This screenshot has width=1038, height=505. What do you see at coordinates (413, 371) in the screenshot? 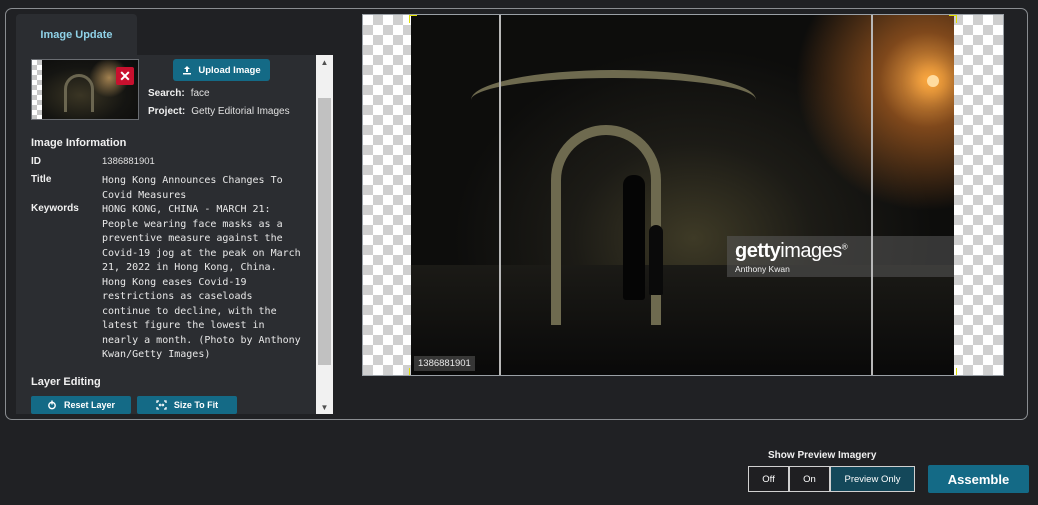
I see `crop-handle-bottom-left` at bounding box center [413, 371].